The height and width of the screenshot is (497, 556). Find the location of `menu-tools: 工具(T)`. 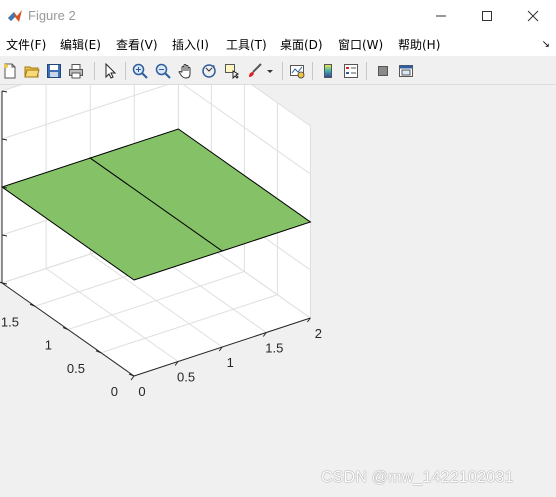

menu-tools: 工具(T) is located at coordinates (246, 44).